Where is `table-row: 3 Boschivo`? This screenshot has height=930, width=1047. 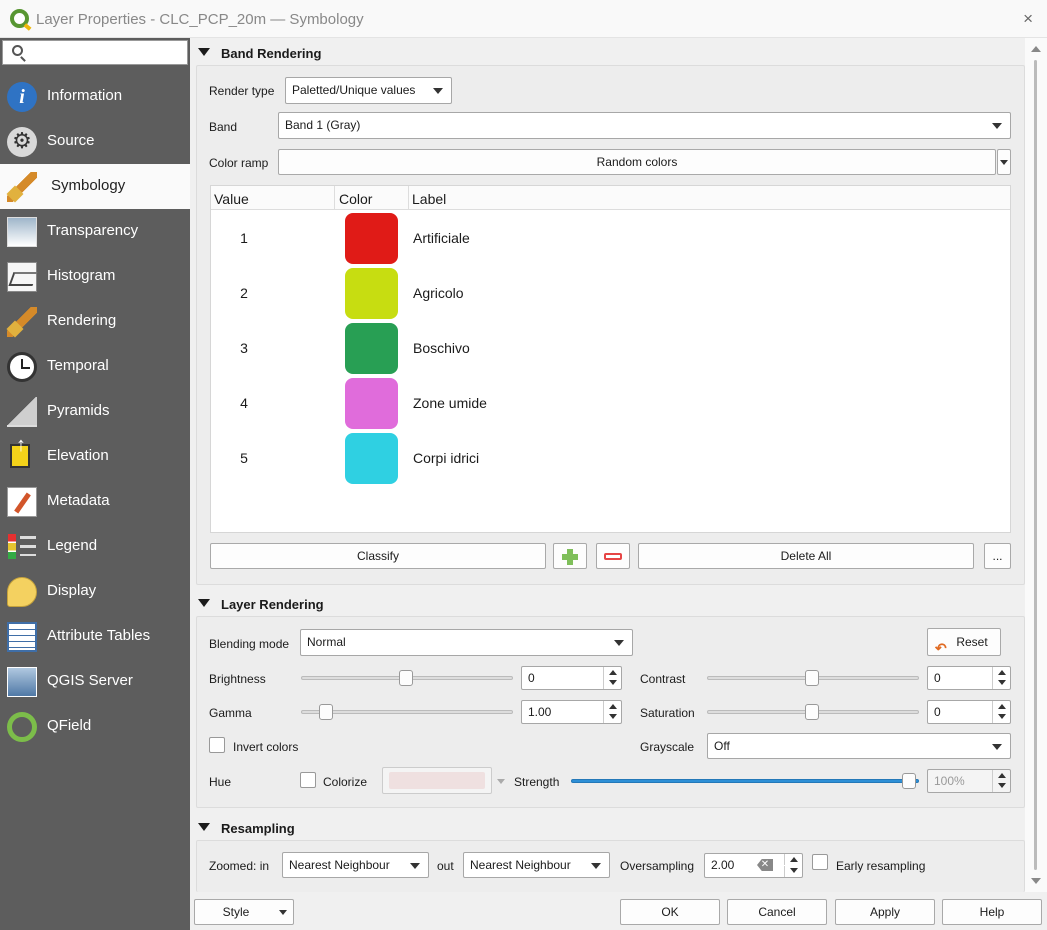
table-row: 3 Boschivo is located at coordinates (610, 348).